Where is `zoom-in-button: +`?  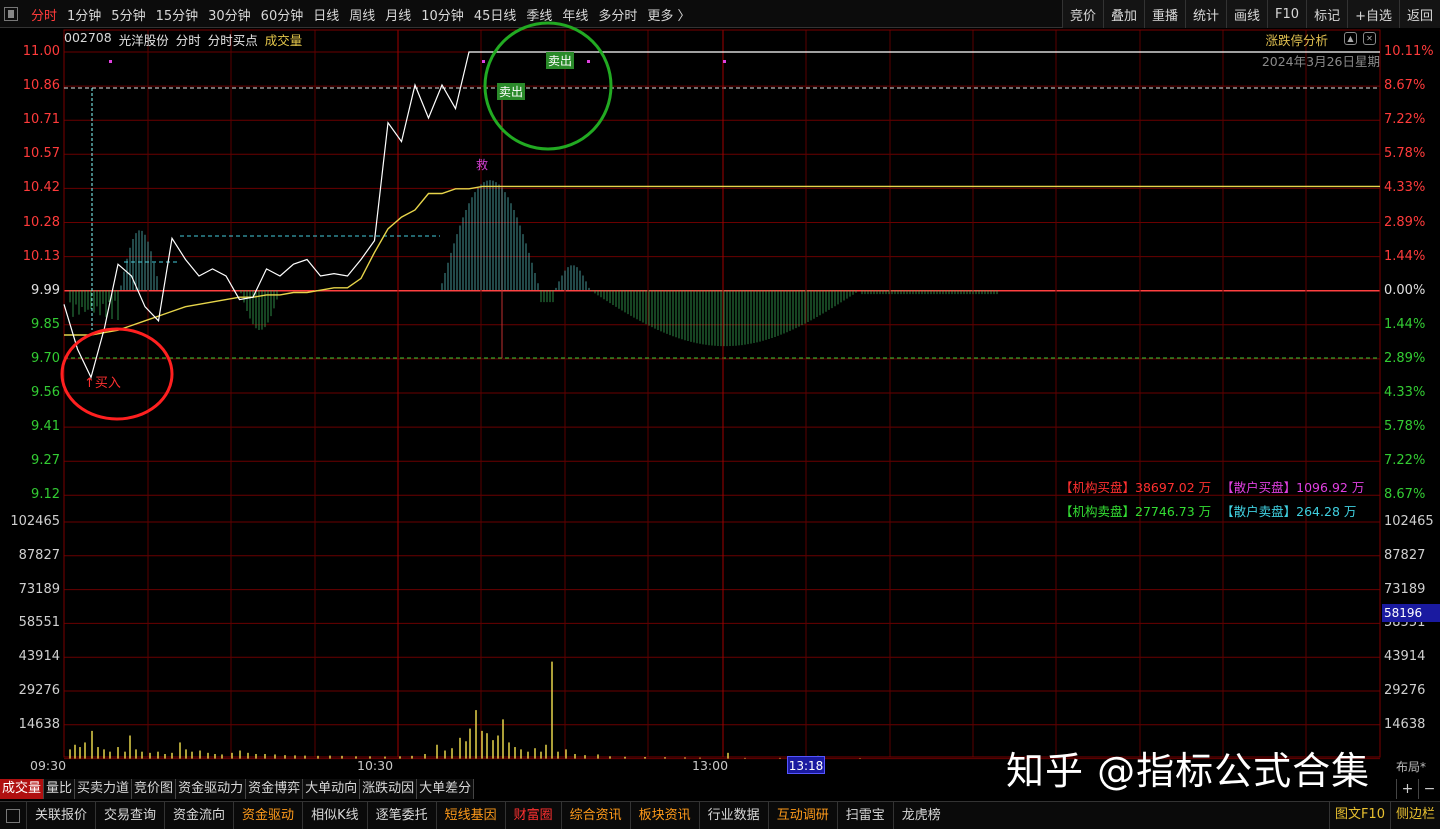 zoom-in-button: + is located at coordinates (1407, 789).